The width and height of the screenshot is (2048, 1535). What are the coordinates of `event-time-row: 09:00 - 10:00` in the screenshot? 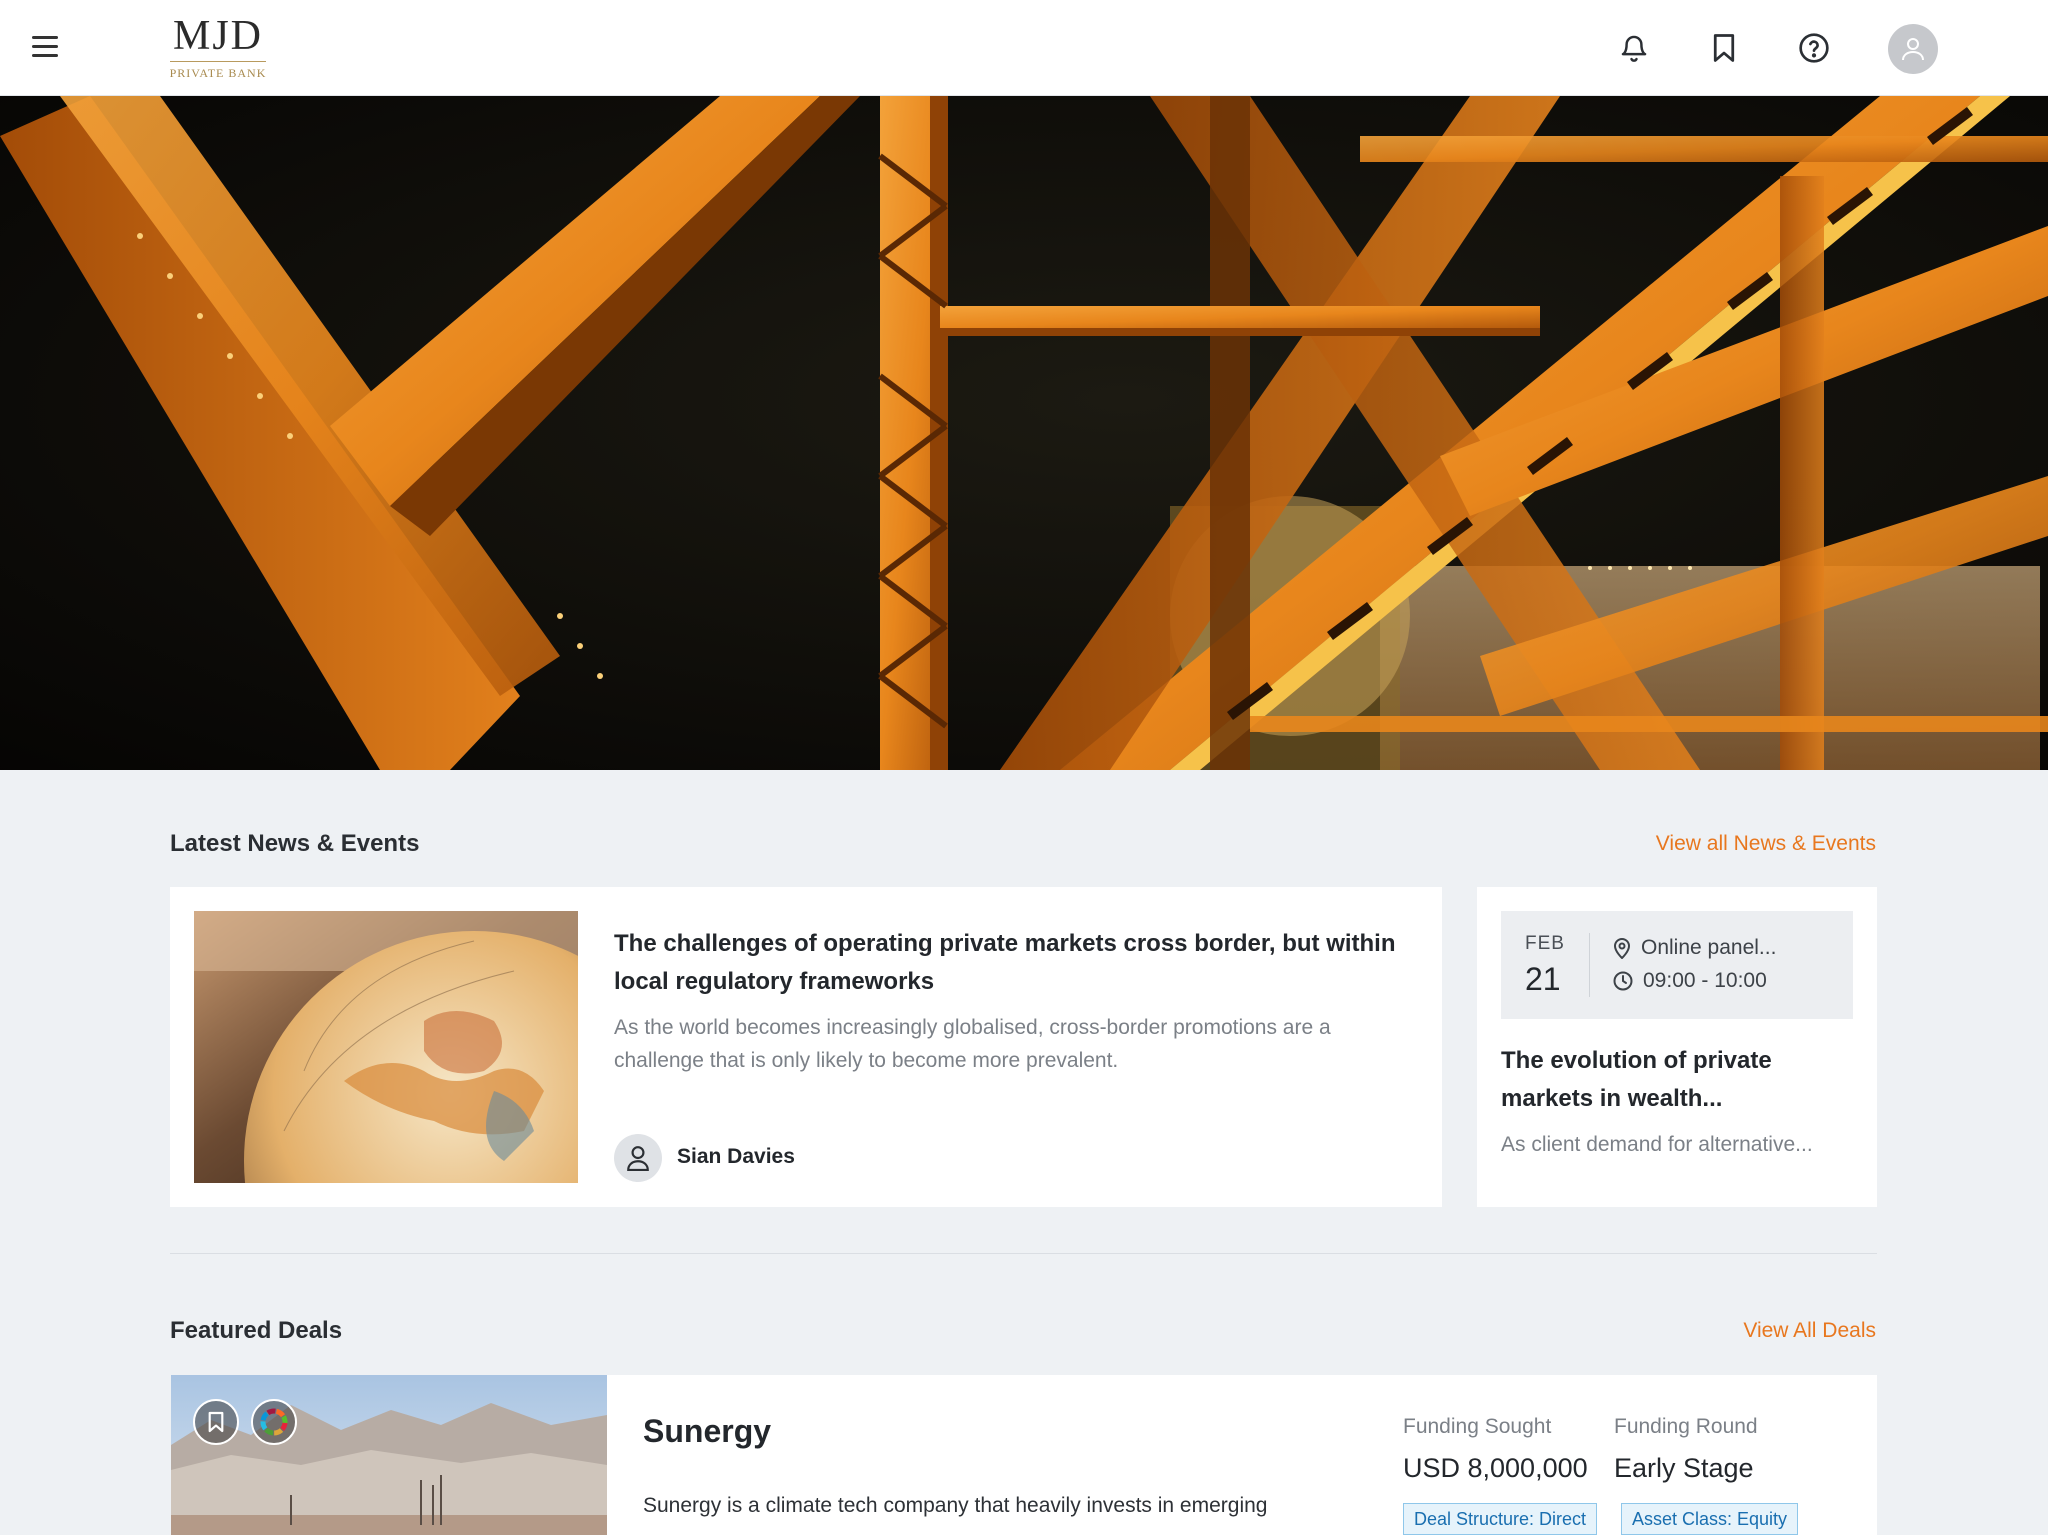 It's located at (1690, 981).